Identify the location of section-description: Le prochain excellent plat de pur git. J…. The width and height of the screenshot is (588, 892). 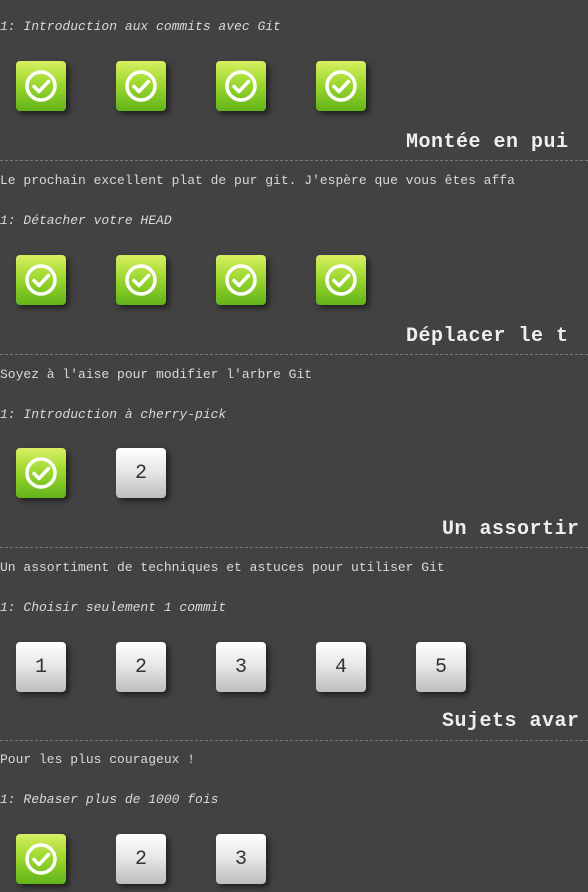
(257, 180).